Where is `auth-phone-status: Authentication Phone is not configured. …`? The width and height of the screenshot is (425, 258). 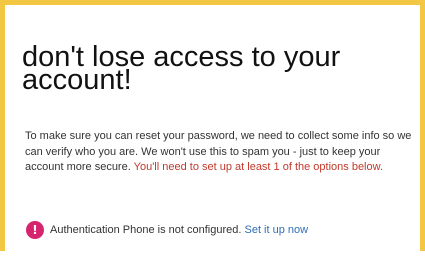 auth-phone-status: Authentication Phone is not configured. … is located at coordinates (179, 230).